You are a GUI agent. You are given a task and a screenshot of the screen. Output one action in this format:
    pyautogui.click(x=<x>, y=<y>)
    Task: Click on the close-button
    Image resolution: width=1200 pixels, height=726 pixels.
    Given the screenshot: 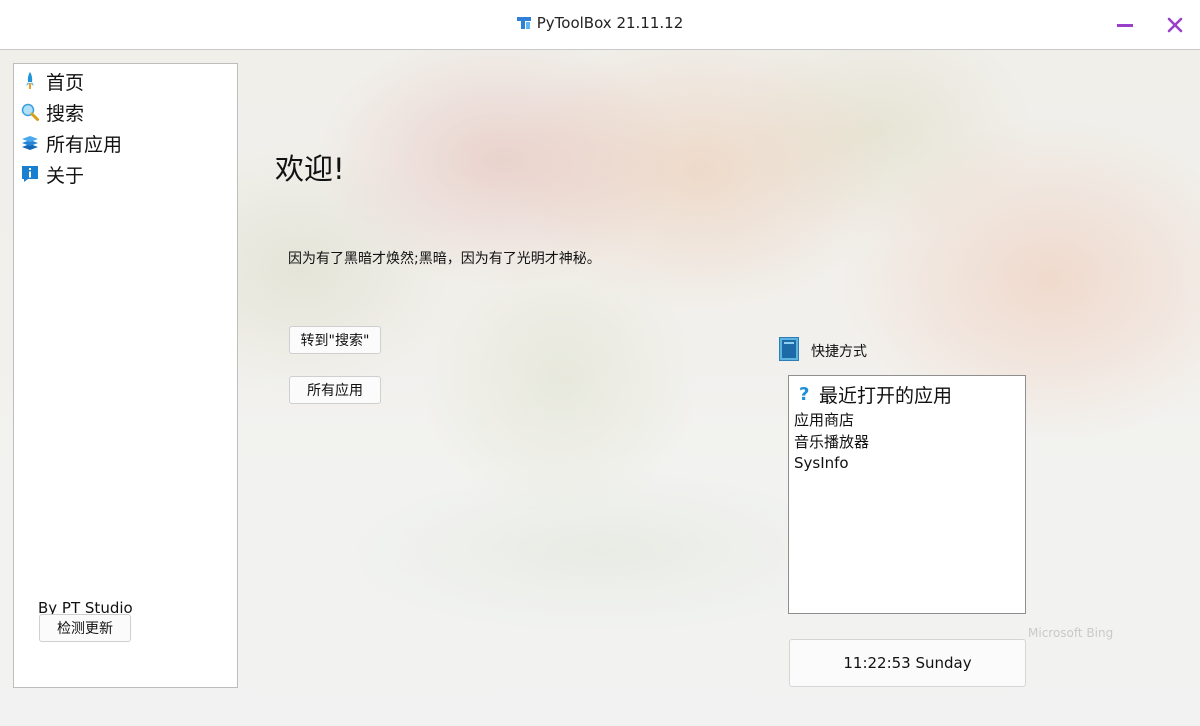 What is the action you would take?
    pyautogui.click(x=1175, y=25)
    